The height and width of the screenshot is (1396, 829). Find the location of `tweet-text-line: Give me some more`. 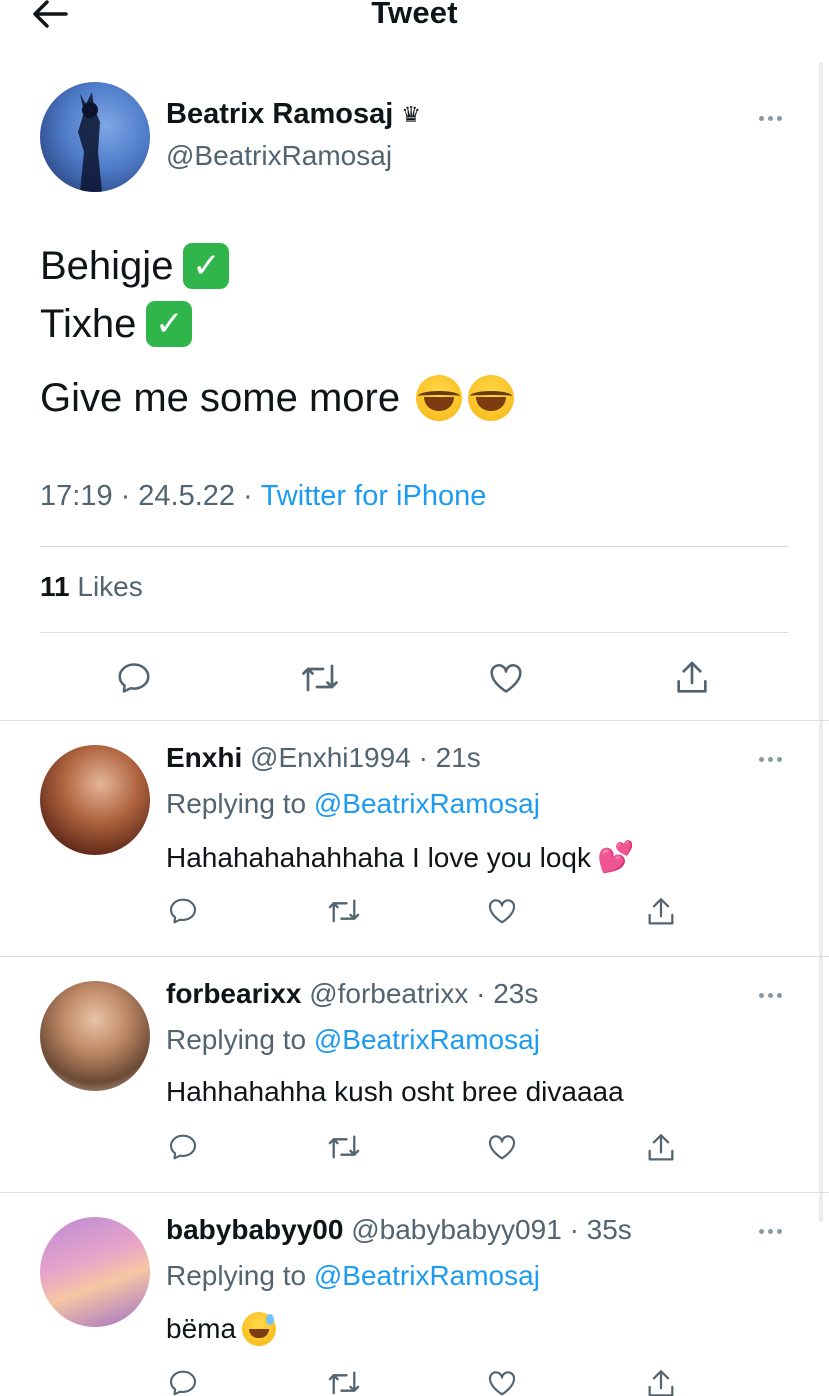

tweet-text-line: Give me some more is located at coordinates (277, 398).